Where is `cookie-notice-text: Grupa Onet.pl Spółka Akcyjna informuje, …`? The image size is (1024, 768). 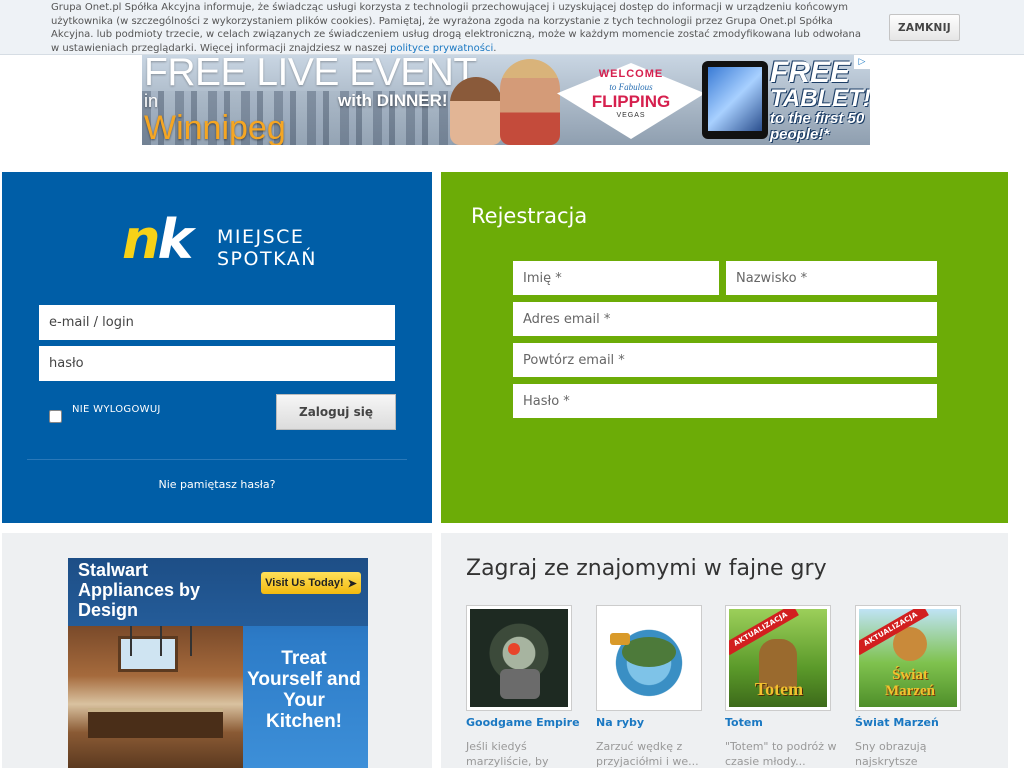
cookie-notice-text: Grupa Onet.pl Spółka Akcyjna informuje, … is located at coordinates (456, 28).